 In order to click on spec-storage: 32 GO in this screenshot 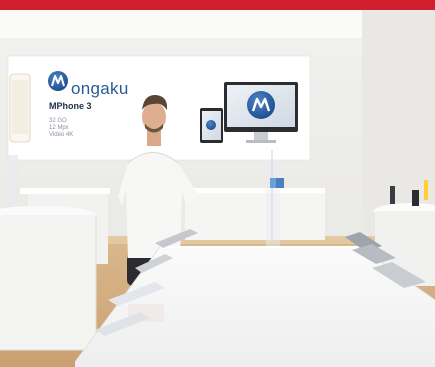, I will do `click(58, 121)`.